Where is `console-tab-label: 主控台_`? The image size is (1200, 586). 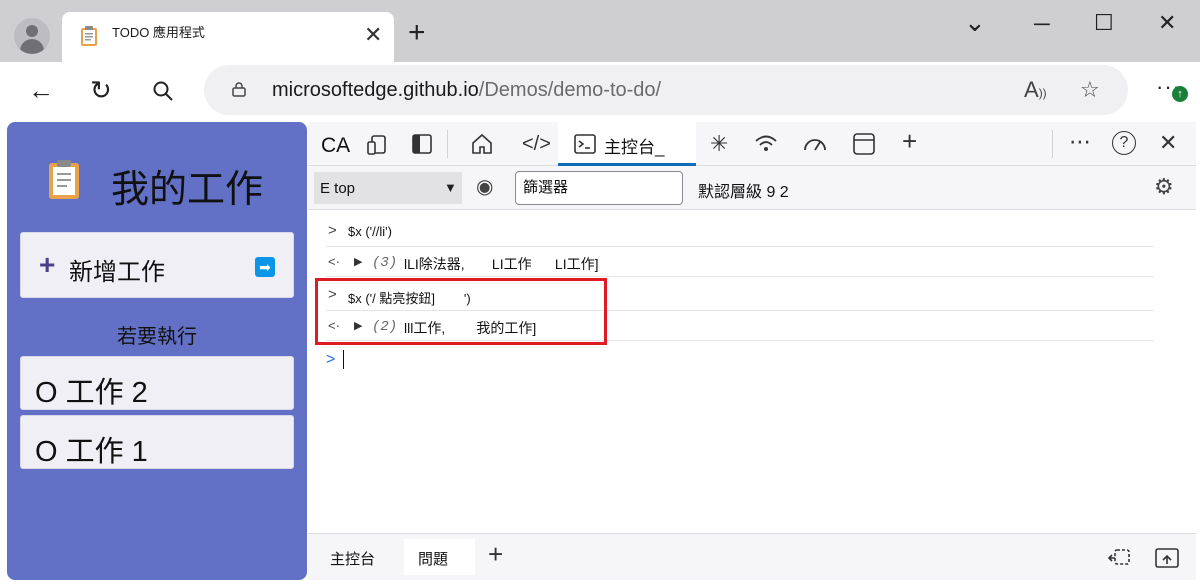 console-tab-label: 主控台_ is located at coordinates (634, 147).